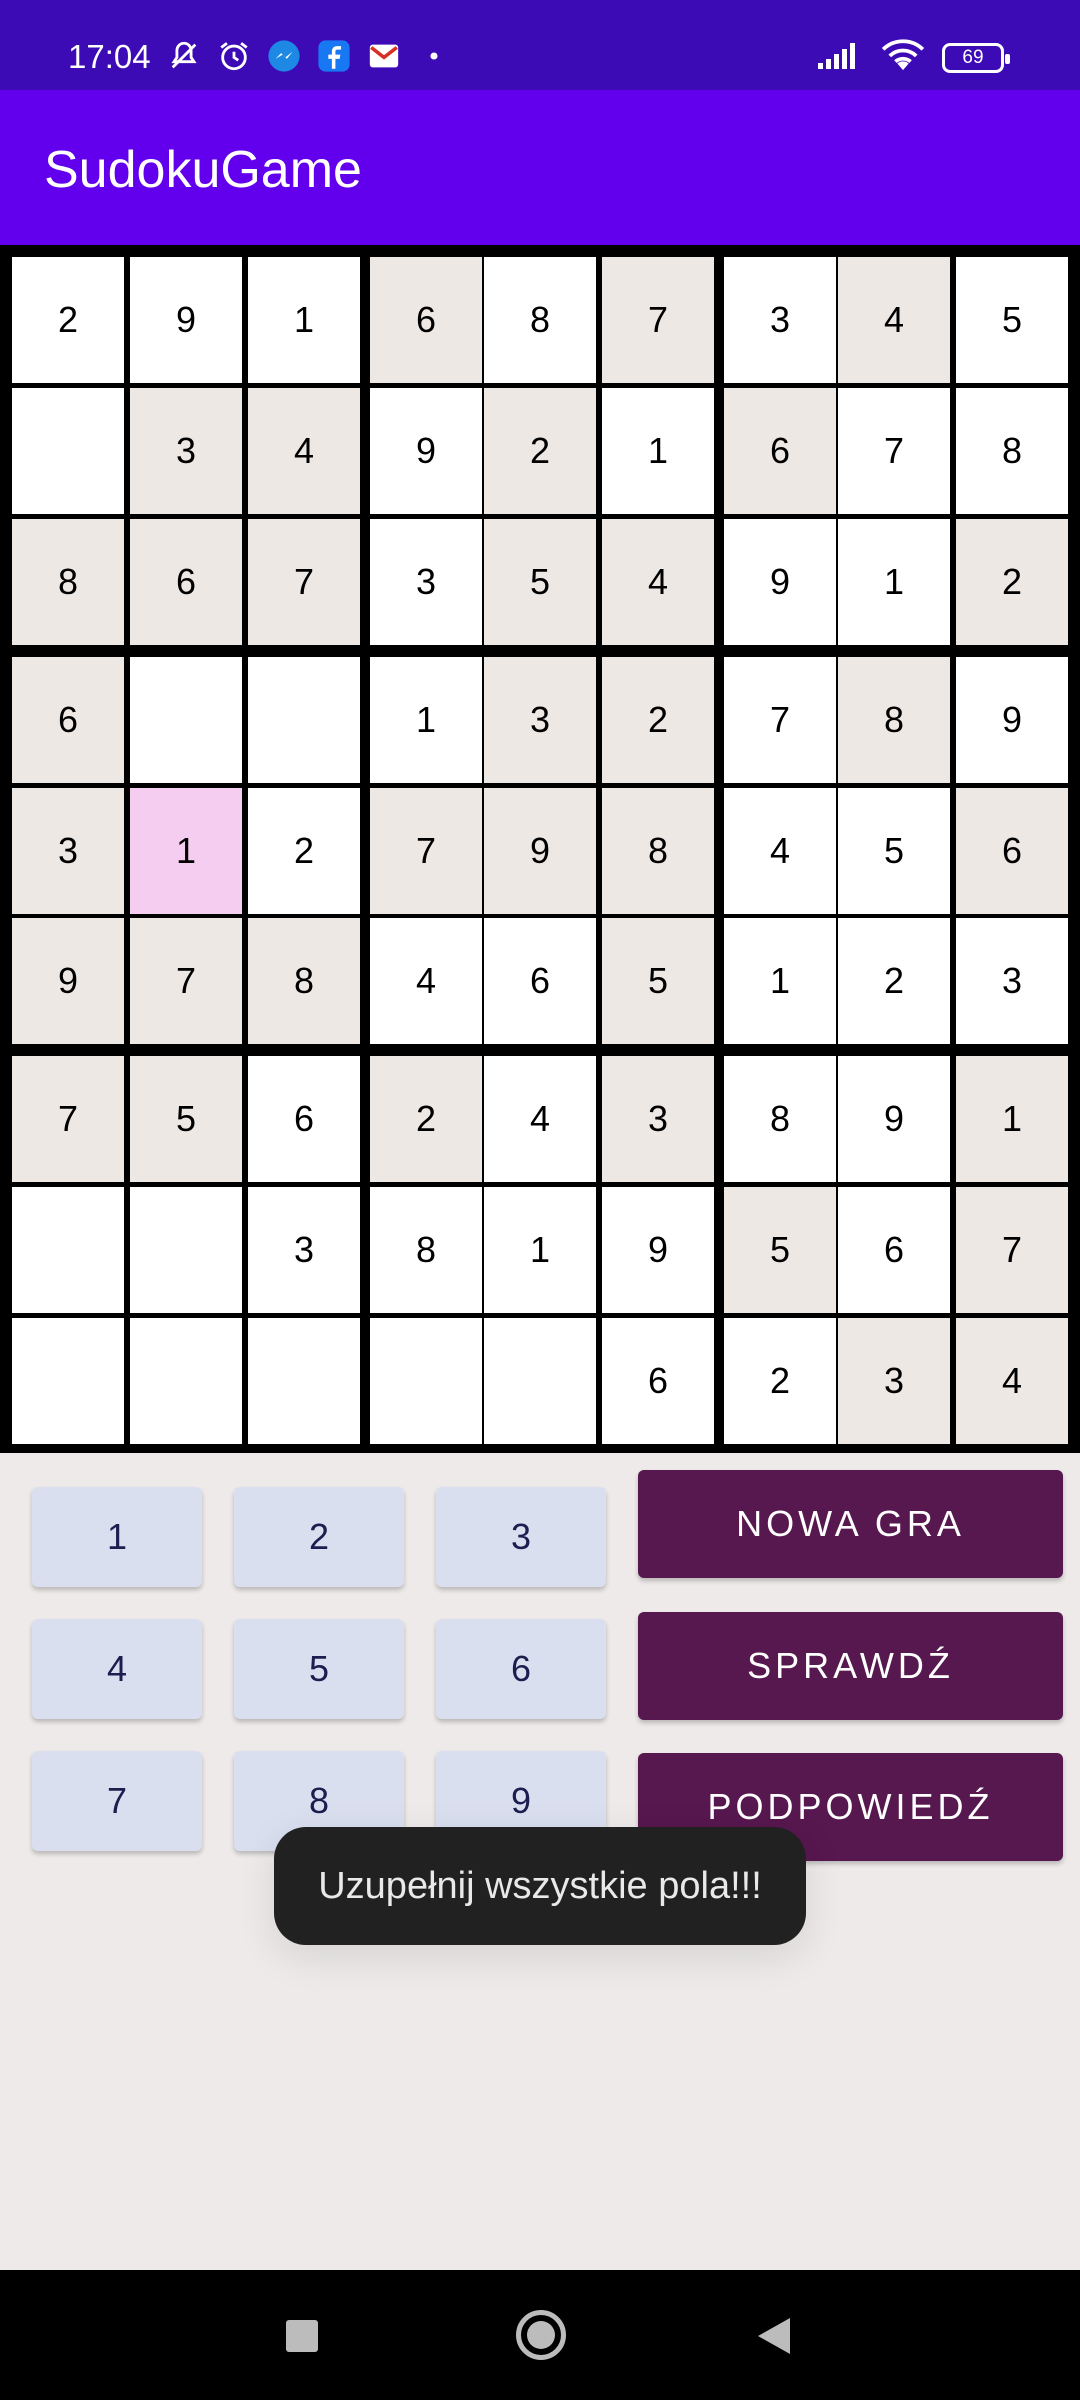  Describe the element at coordinates (774, 2336) in the screenshot. I see `back-button` at that location.